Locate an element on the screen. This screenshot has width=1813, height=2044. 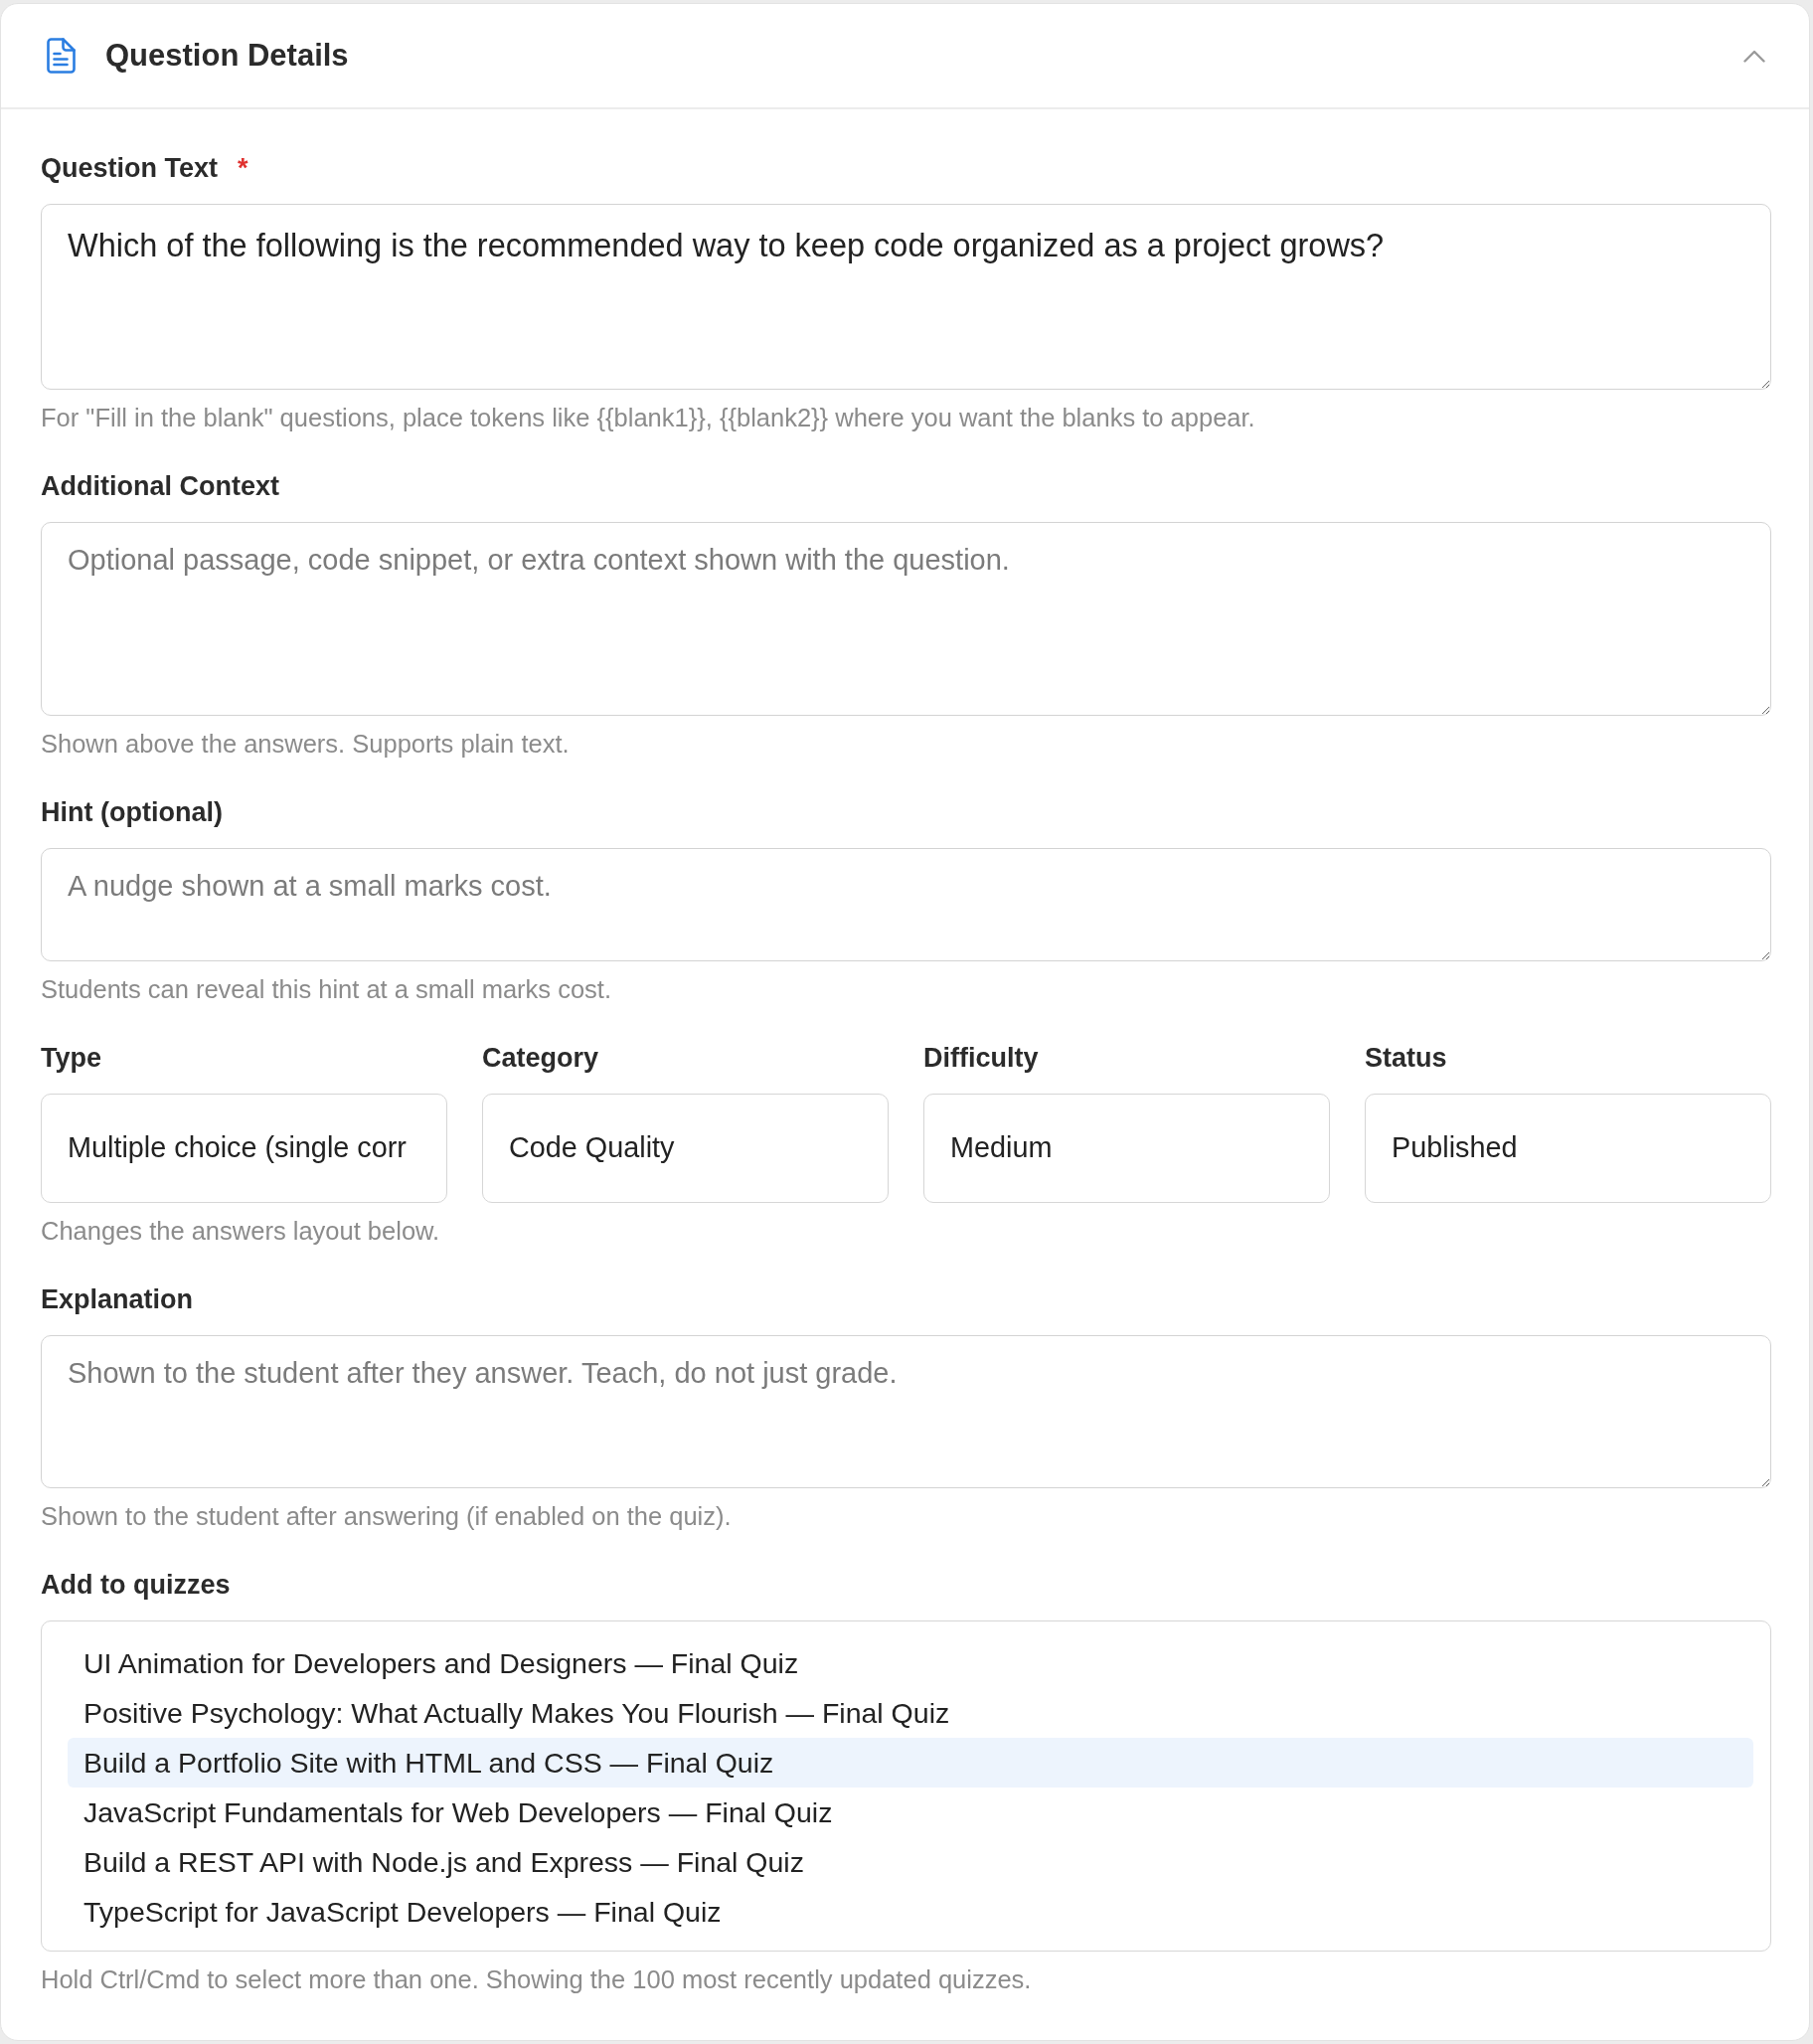
question-text-field: Which of the following is the recommended way to keep code organized as a project grows? is located at coordinates (906, 297).